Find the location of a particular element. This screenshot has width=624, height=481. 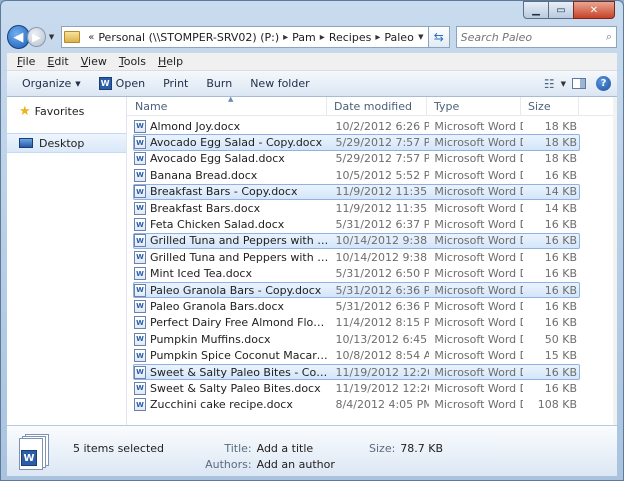

menu-file: File is located at coordinates (26, 61).